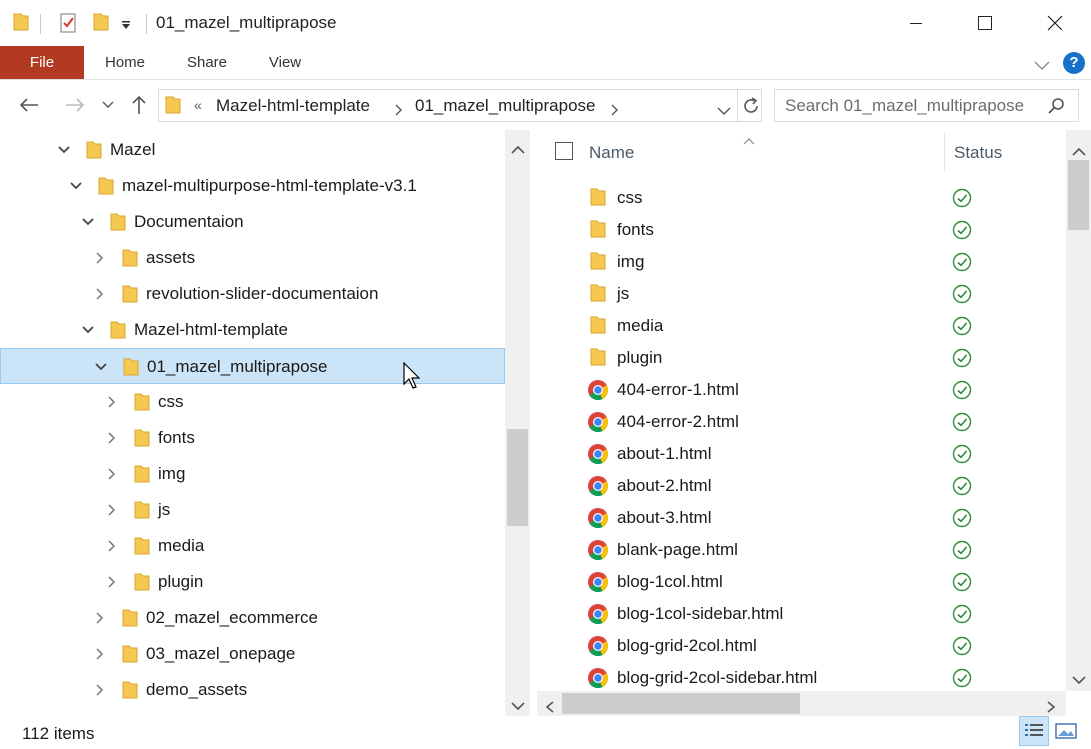 This screenshot has width=1091, height=749. Describe the element at coordinates (801, 358) in the screenshot. I see `file-row: plugin` at that location.